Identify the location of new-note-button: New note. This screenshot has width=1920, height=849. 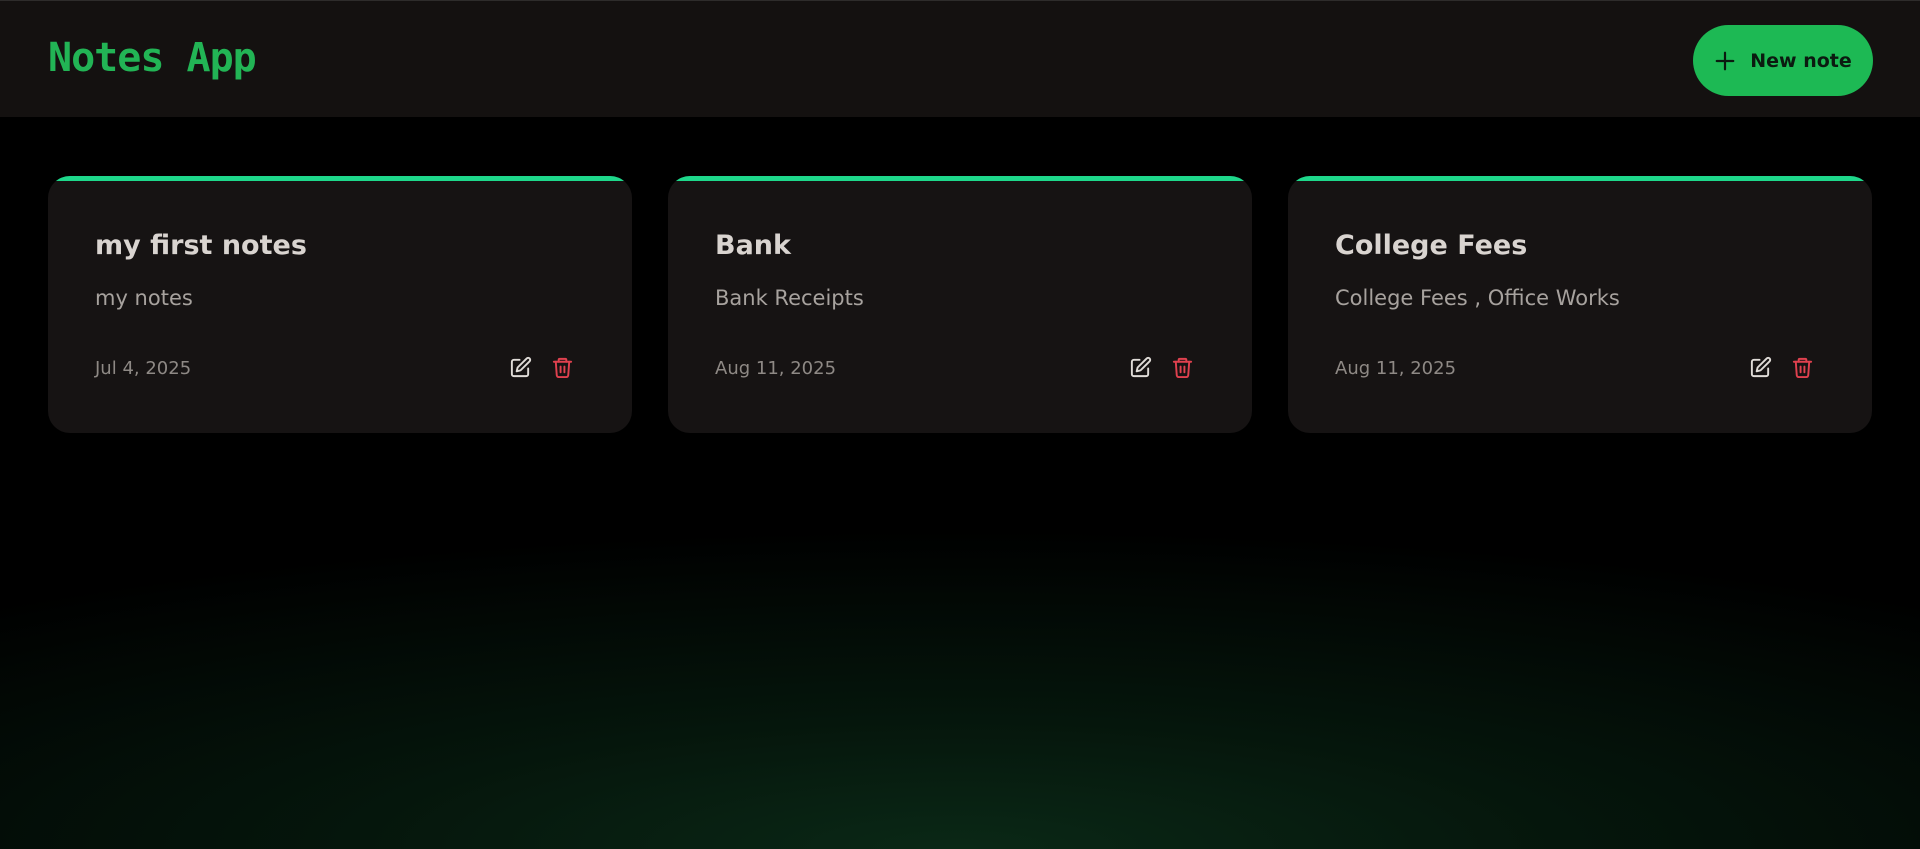
(1783, 60).